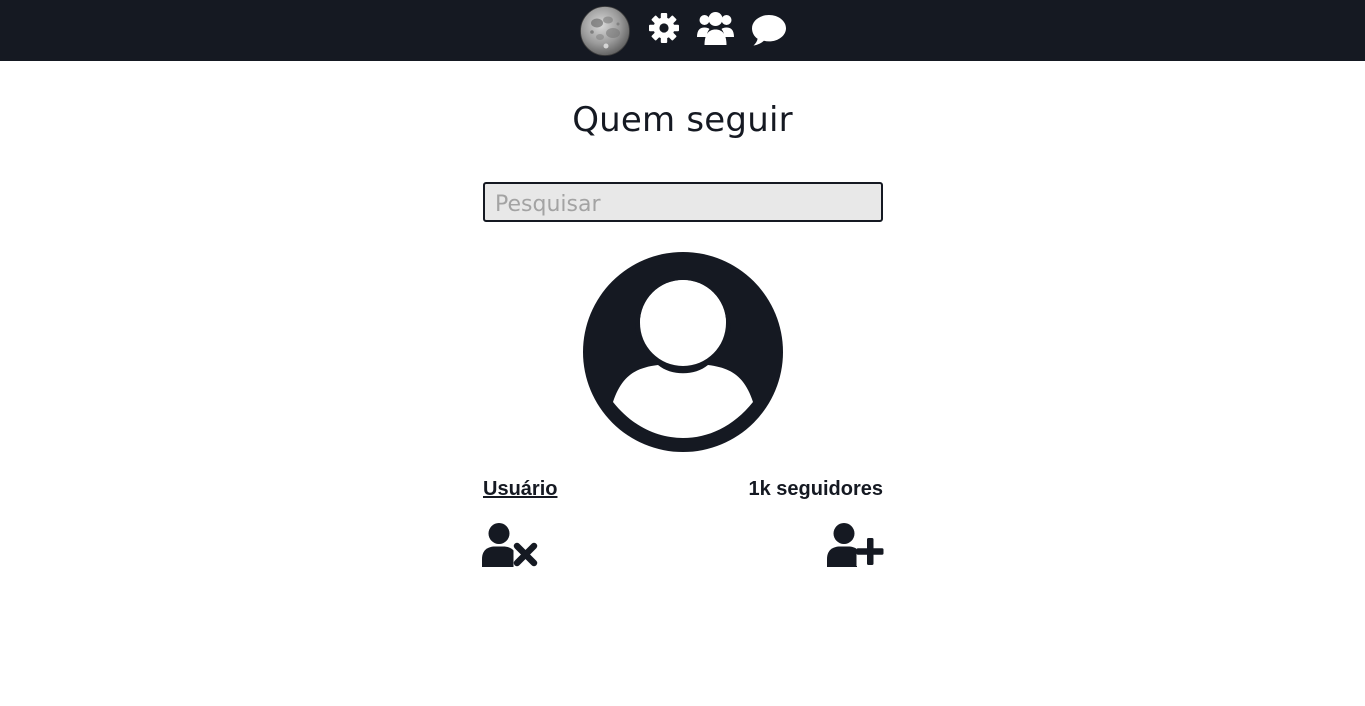 Image resolution: width=1365 pixels, height=706 pixels. I want to click on user-circle-icon, so click(683, 352).